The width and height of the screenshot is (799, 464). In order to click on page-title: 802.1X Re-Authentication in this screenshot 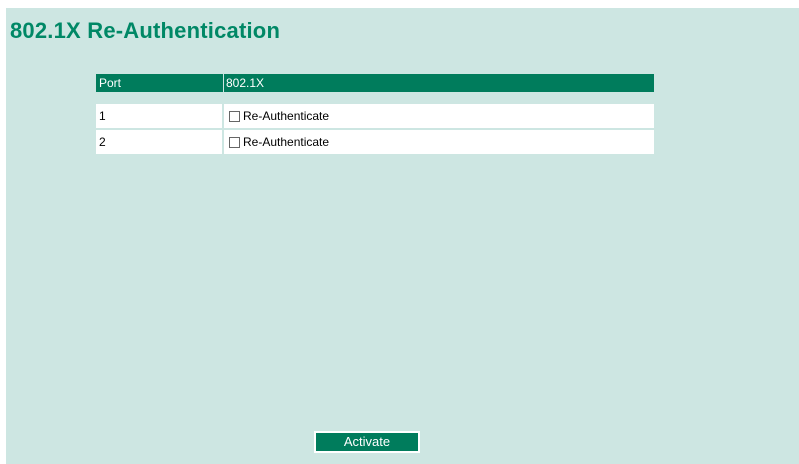, I will do `click(145, 30)`.